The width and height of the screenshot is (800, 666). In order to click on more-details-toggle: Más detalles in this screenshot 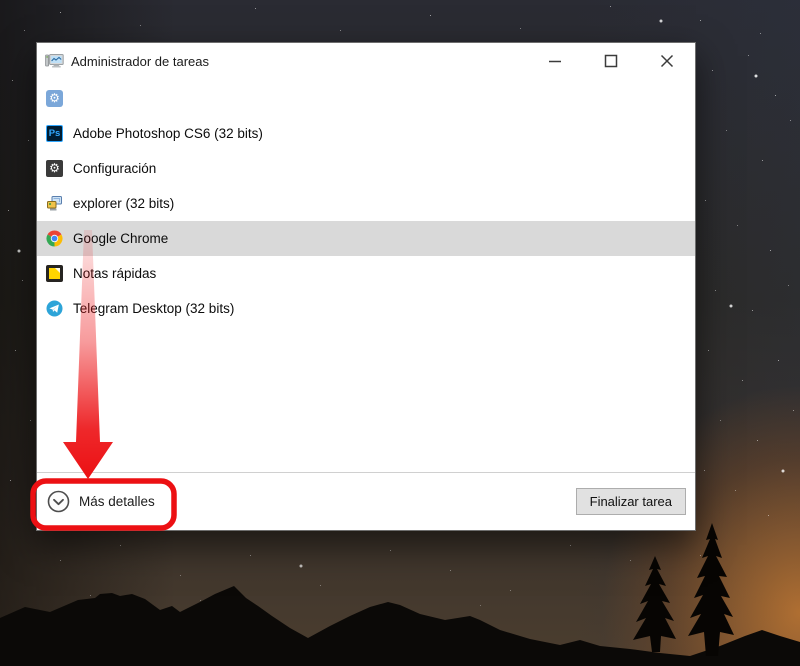, I will do `click(101, 501)`.